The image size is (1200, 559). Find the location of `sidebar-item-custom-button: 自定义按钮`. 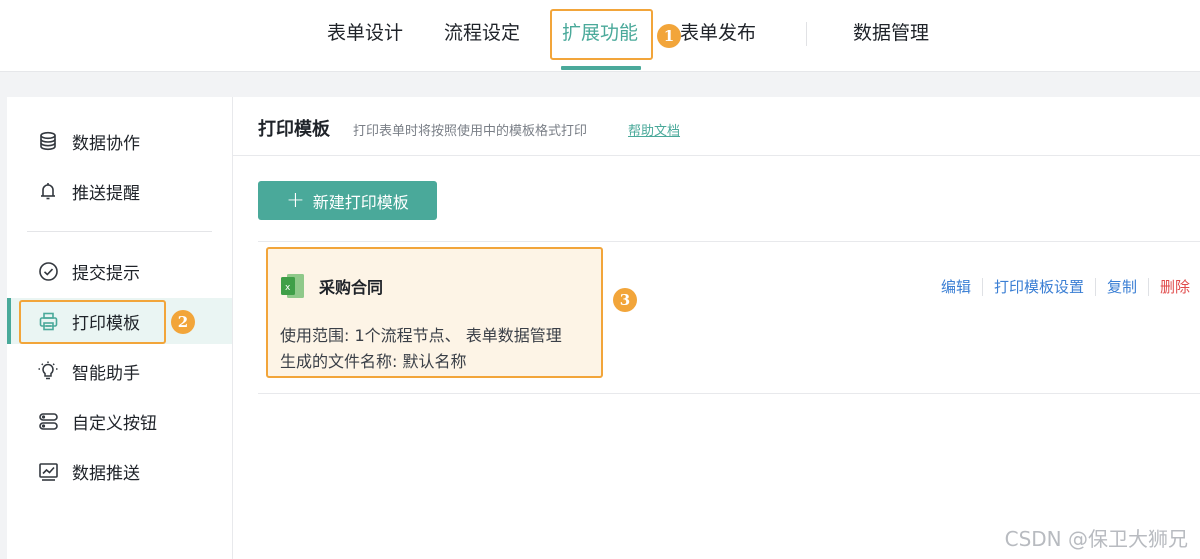

sidebar-item-custom-button: 自定义按钮 is located at coordinates (119, 421).